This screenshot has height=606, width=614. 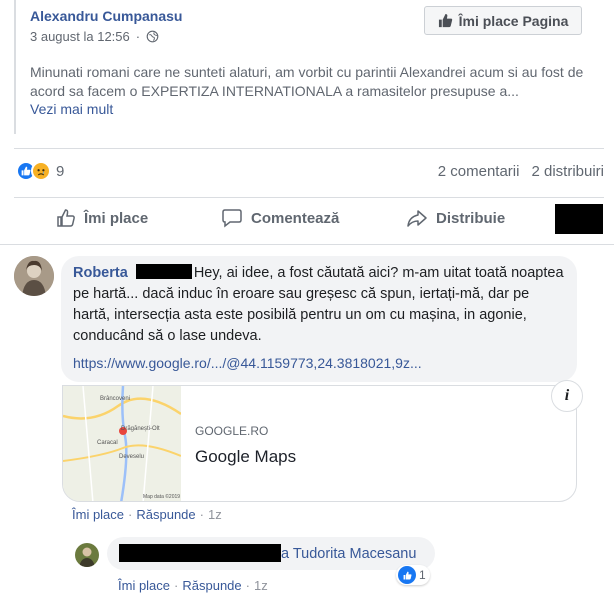 What do you see at coordinates (116, 218) in the screenshot?
I see `like-label: Îmi place` at bounding box center [116, 218].